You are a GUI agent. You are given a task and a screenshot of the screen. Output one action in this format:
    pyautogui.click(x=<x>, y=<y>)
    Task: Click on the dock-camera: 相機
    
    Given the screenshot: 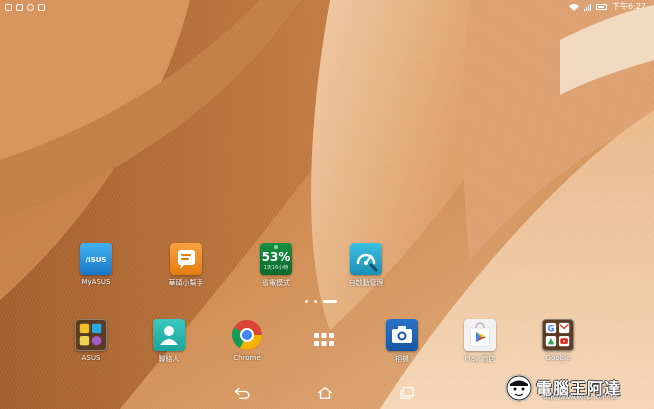 What is the action you would take?
    pyautogui.click(x=402, y=341)
    